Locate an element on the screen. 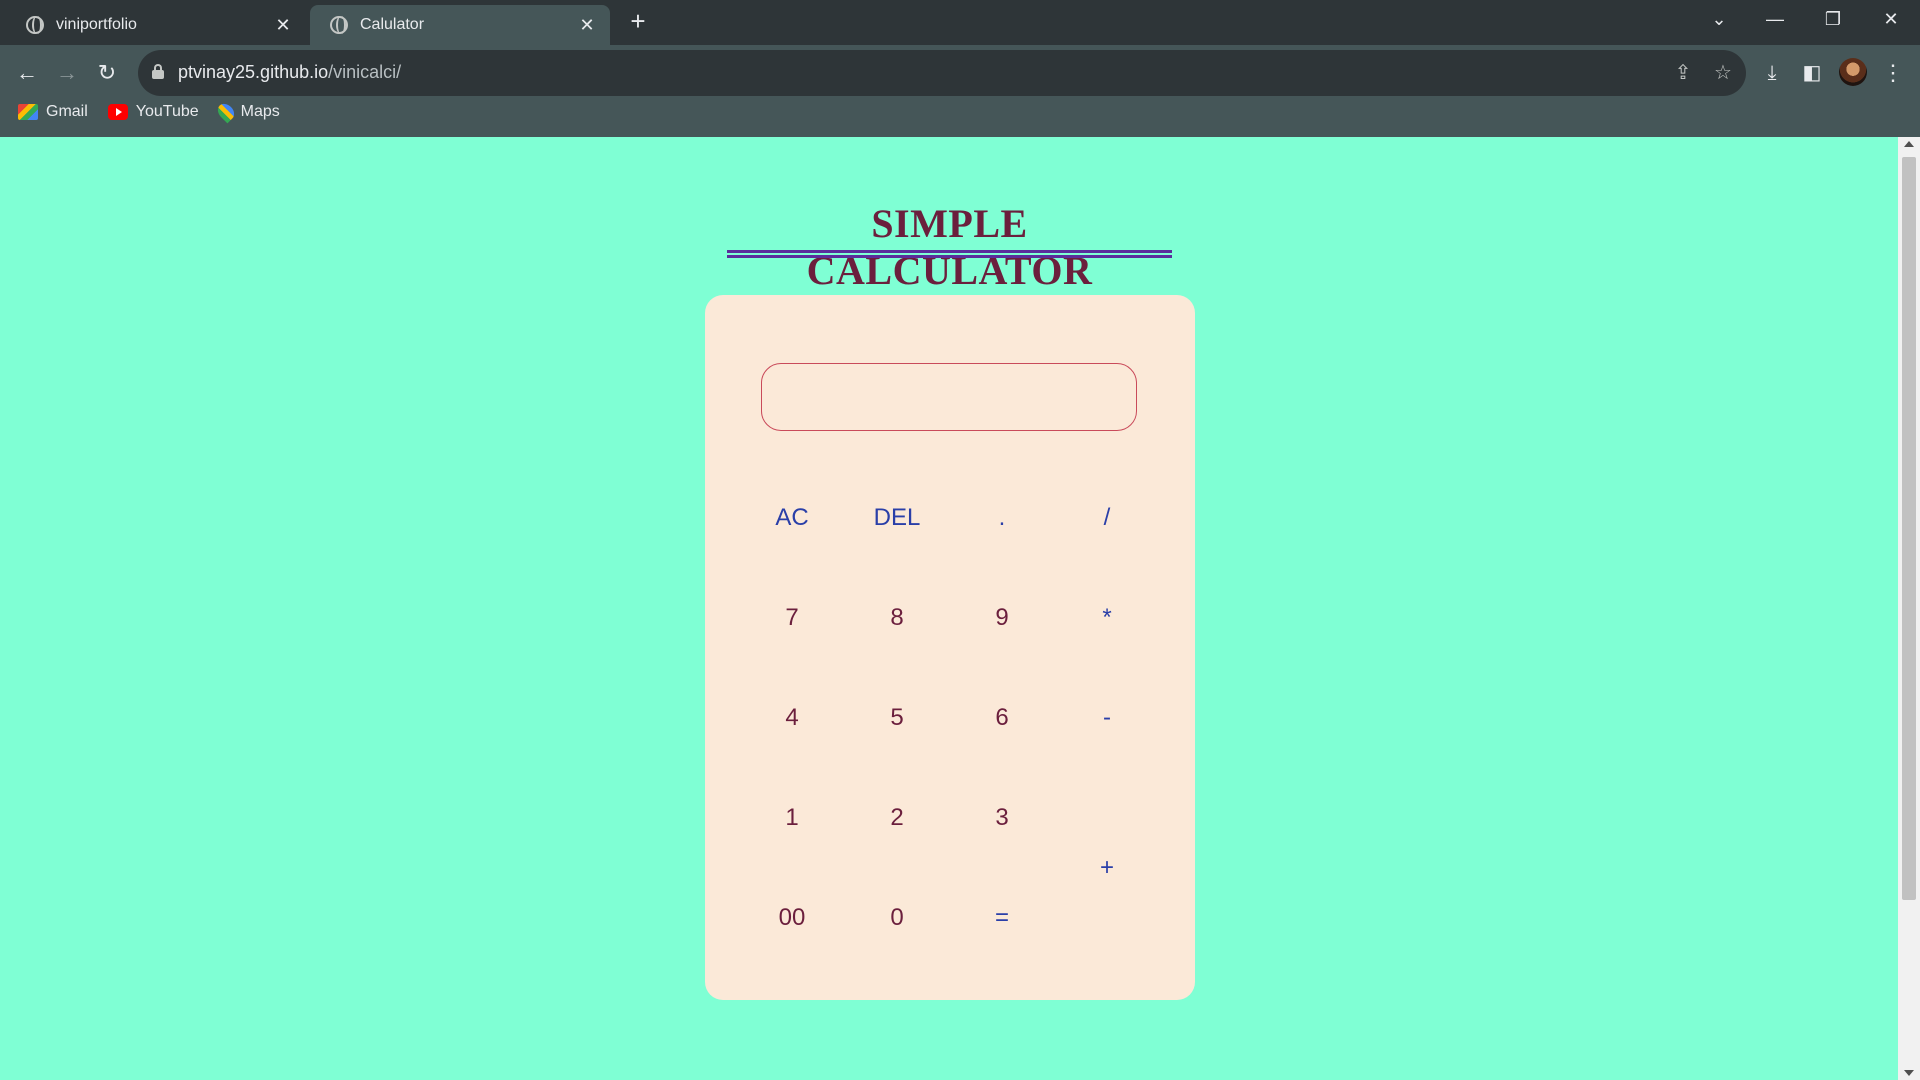 This screenshot has width=1920, height=1080. tab-title: viniportfolio is located at coordinates (96, 24).